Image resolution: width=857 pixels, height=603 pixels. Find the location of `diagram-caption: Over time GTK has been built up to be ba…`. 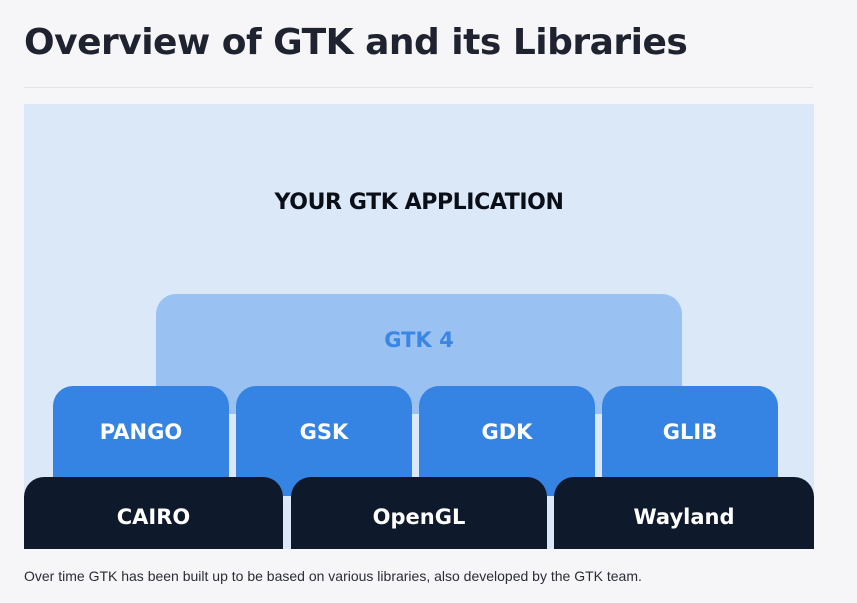

diagram-caption: Over time GTK has been built up to be ba… is located at coordinates (333, 576).